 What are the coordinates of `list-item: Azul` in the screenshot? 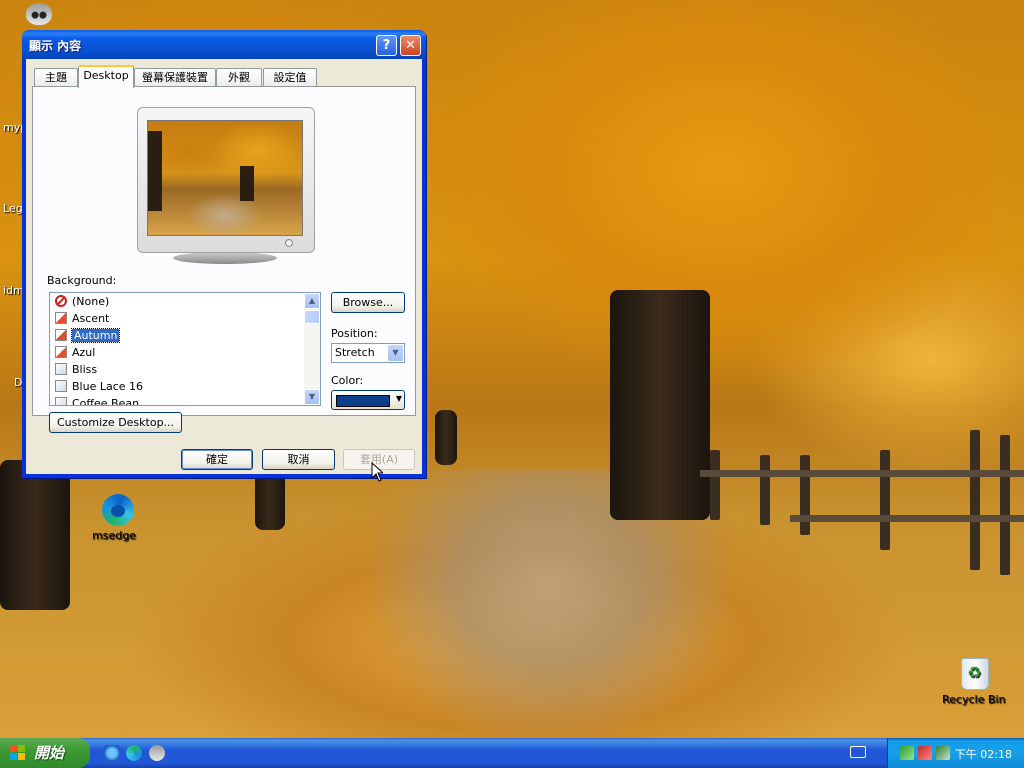 It's located at (75, 353).